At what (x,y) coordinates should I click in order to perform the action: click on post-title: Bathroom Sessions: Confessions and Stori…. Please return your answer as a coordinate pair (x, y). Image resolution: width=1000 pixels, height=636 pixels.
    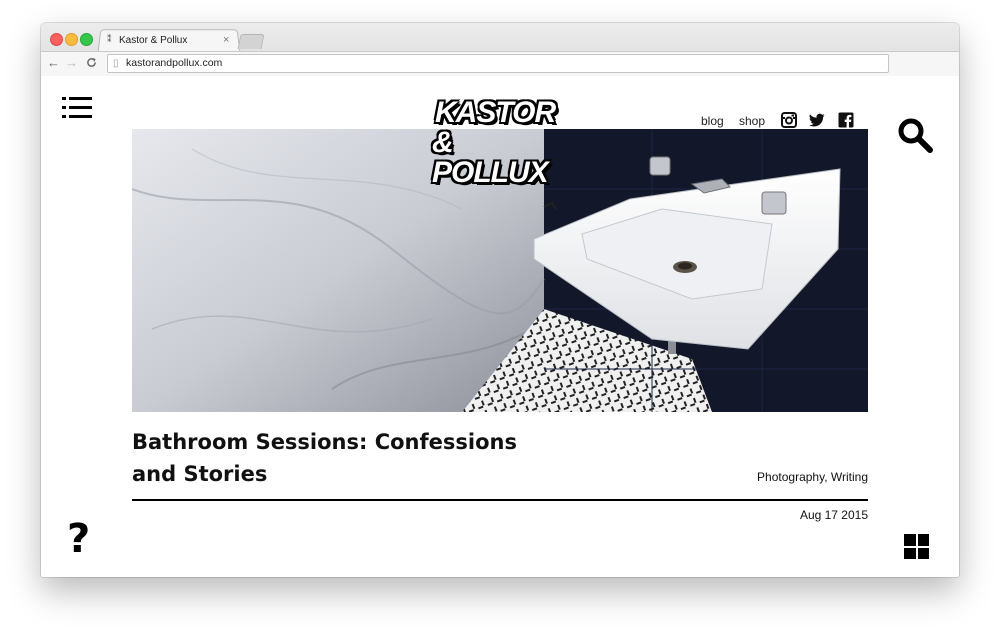
    Looking at the image, I should click on (342, 458).